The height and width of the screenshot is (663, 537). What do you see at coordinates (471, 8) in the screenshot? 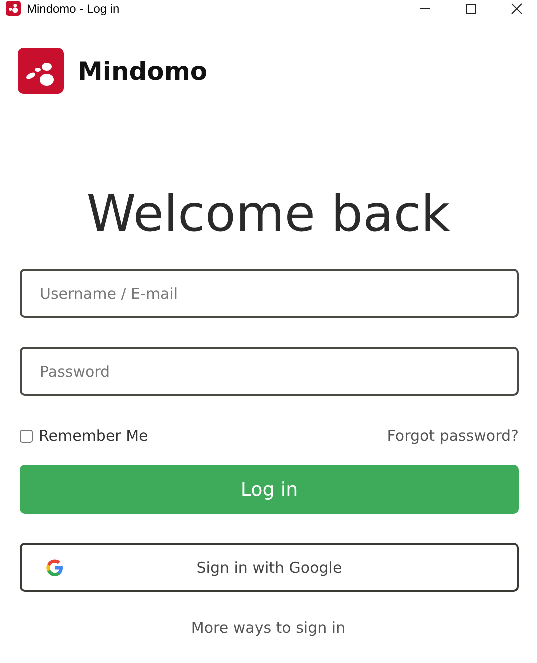
I see `maximize-icon` at bounding box center [471, 8].